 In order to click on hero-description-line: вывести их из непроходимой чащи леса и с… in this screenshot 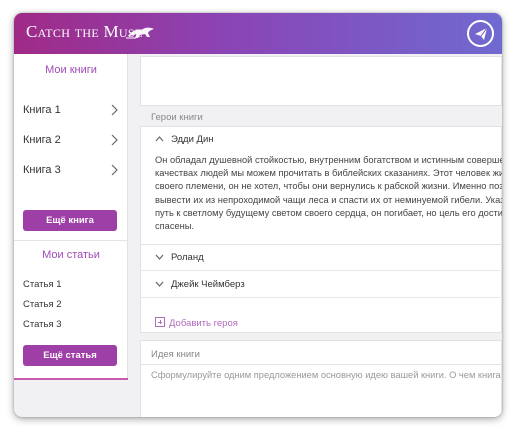, I will do `click(328, 199)`.